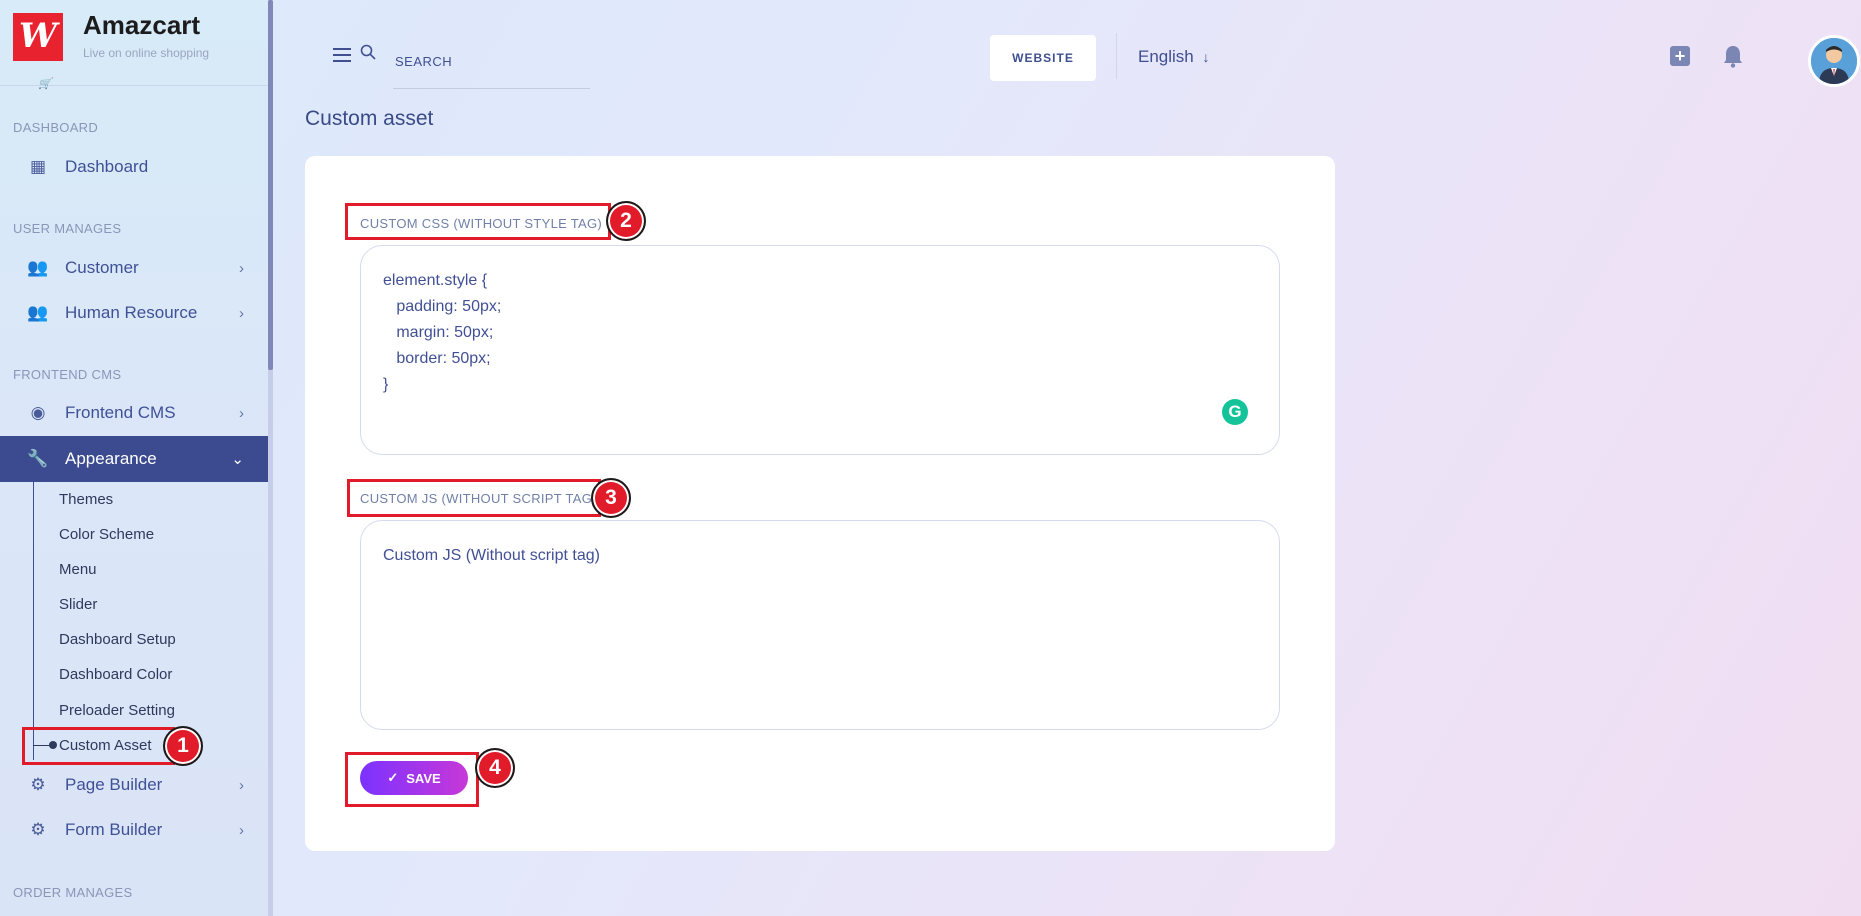 Image resolution: width=1861 pixels, height=916 pixels. I want to click on website-button: WEBSITE, so click(1043, 58).